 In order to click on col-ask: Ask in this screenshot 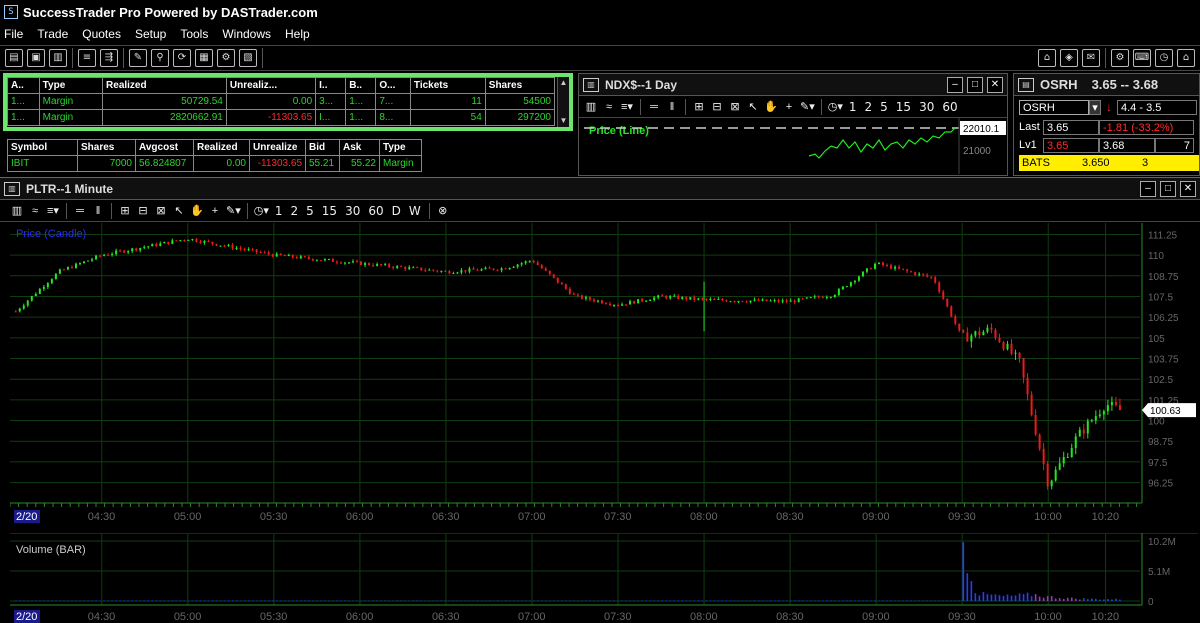, I will do `click(359, 147)`.